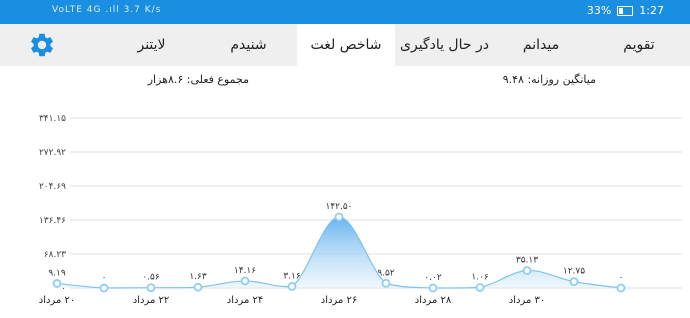  Describe the element at coordinates (52, 221) in the screenshot. I see `y-tick-label: ۱۳۶.۴۶` at that location.